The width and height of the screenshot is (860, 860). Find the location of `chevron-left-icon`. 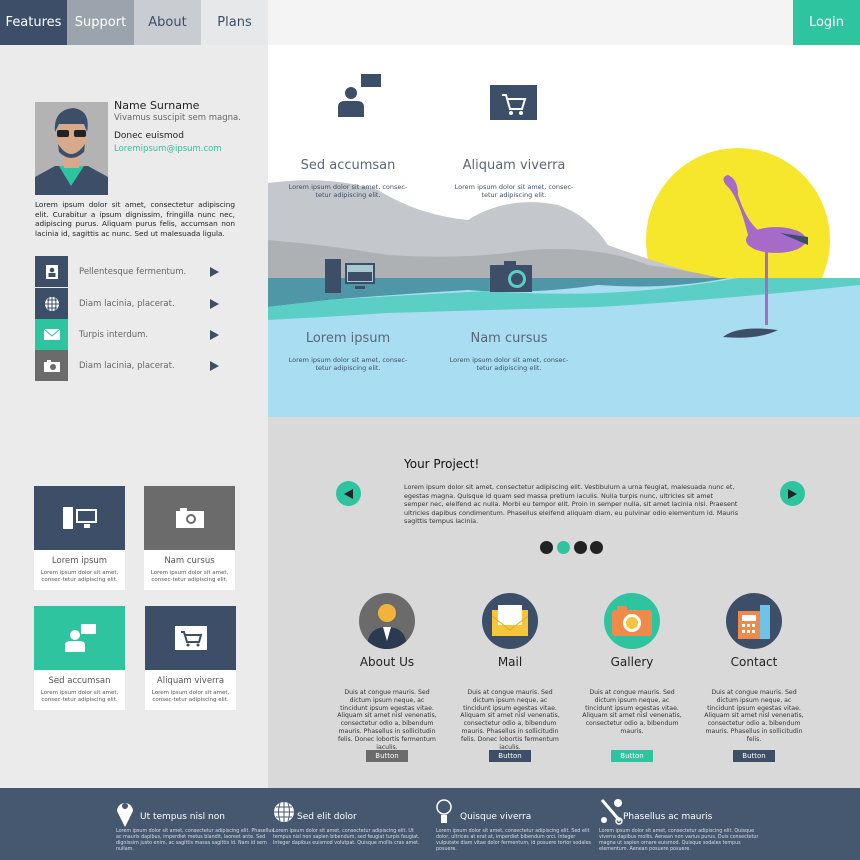

chevron-left-icon is located at coordinates (348, 493).